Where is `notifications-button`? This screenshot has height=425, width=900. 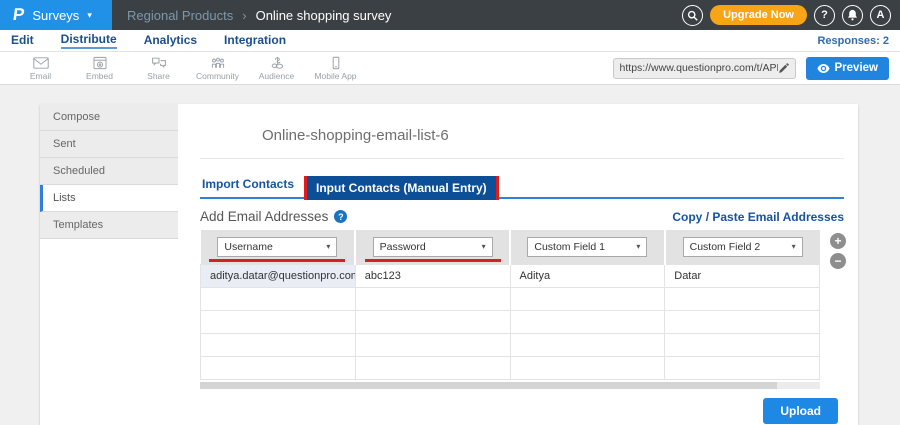 notifications-button is located at coordinates (852, 15).